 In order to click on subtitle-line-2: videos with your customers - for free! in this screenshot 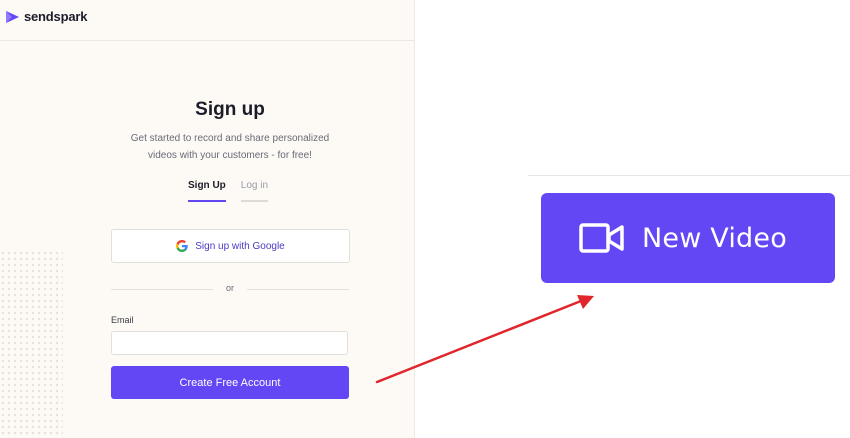, I will do `click(230, 155)`.